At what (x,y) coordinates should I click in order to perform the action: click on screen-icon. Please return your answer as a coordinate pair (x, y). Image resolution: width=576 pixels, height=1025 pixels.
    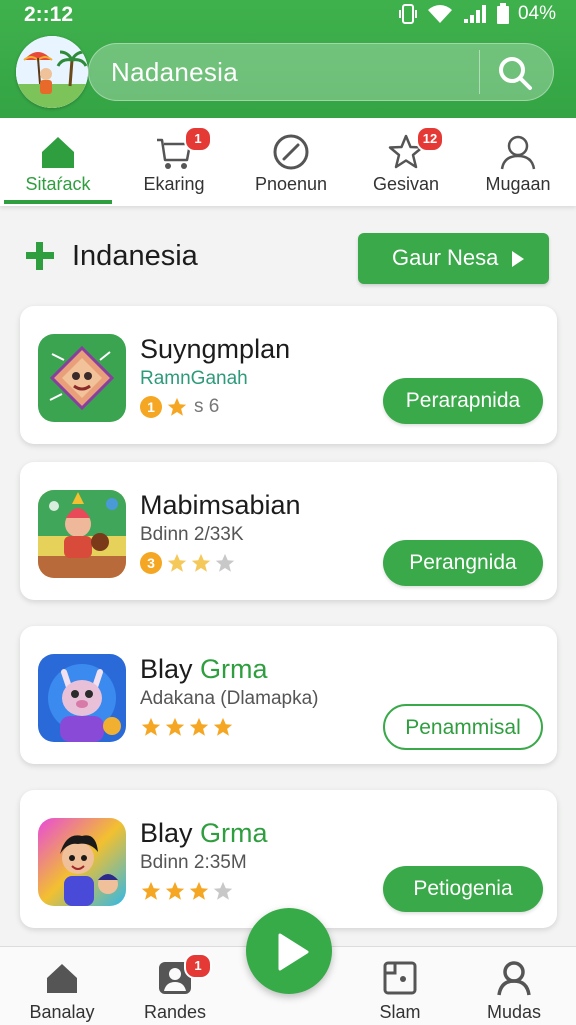
    Looking at the image, I should click on (400, 978).